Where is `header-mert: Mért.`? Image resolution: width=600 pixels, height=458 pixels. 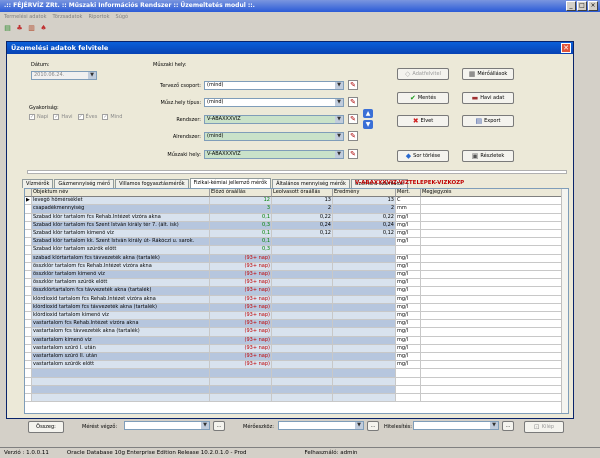
header-mert: Mért. is located at coordinates (408, 193).